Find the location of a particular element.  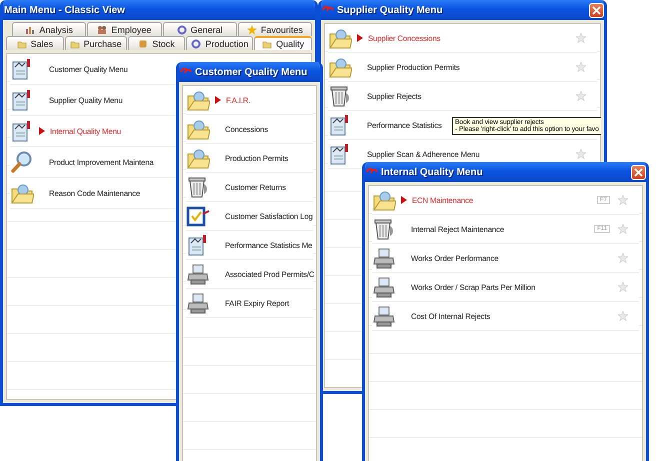

window-title: Supplier Quality Menu is located at coordinates (390, 10).